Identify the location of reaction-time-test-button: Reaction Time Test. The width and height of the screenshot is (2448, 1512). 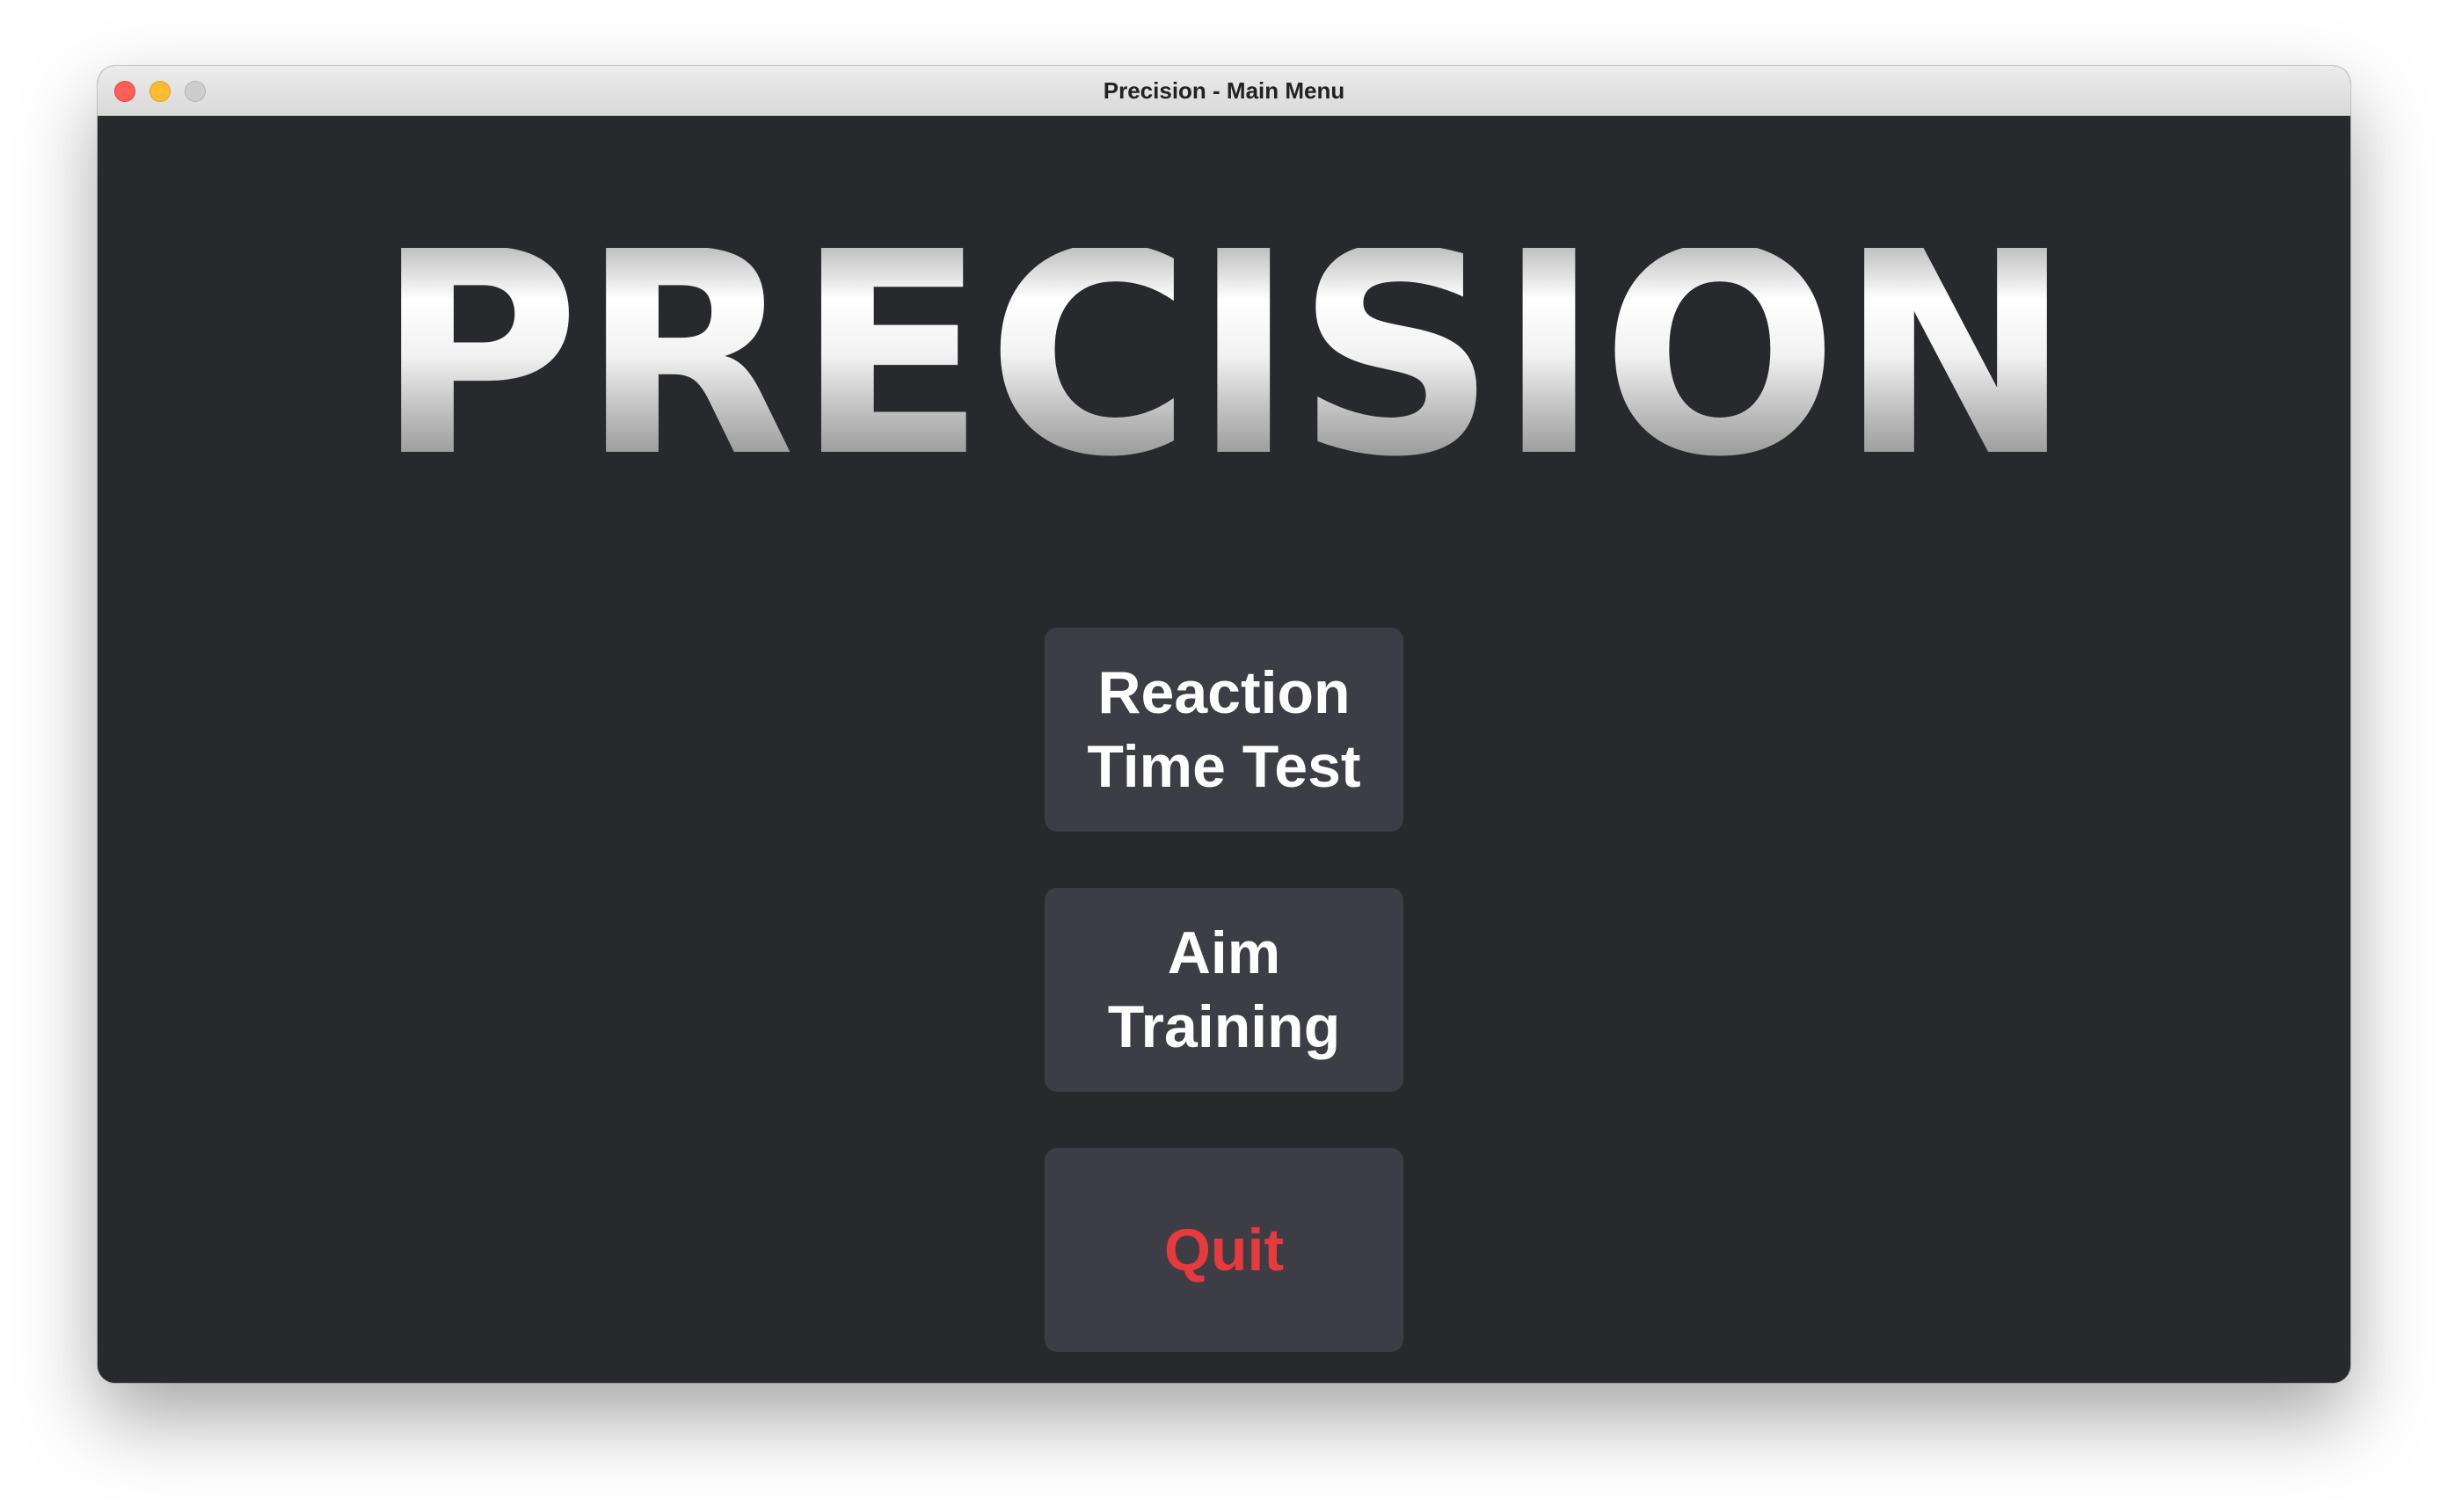
(1224, 730).